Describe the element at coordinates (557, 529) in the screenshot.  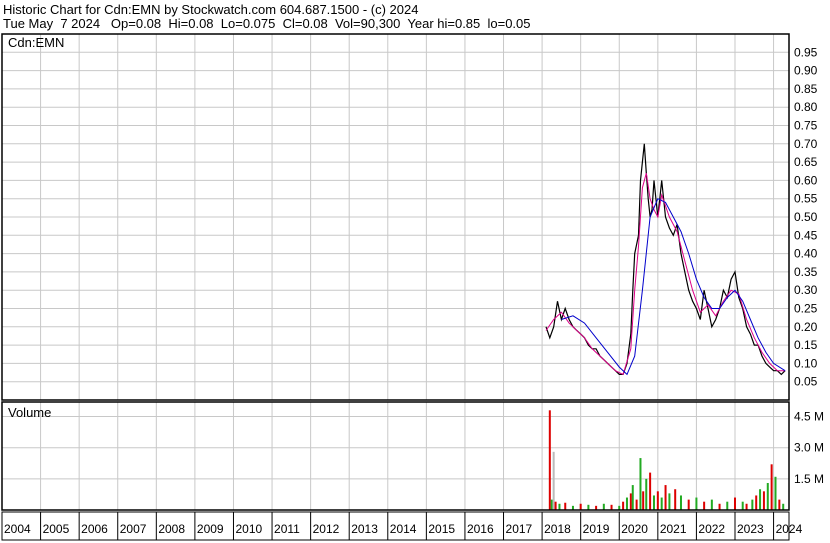
I see `year-tick-label: 2018` at that location.